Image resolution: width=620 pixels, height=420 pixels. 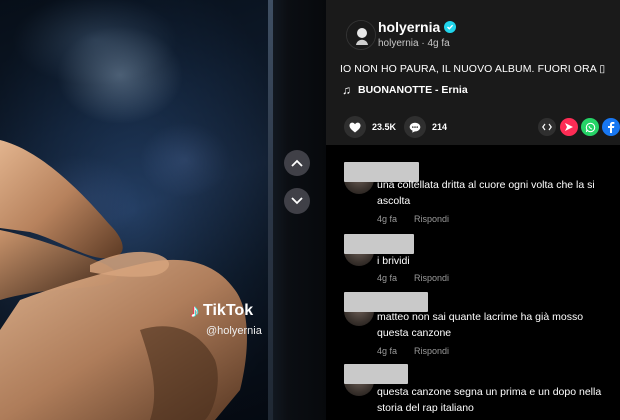 I want to click on music-title: BUONANOTTE - Ernia, so click(x=413, y=90).